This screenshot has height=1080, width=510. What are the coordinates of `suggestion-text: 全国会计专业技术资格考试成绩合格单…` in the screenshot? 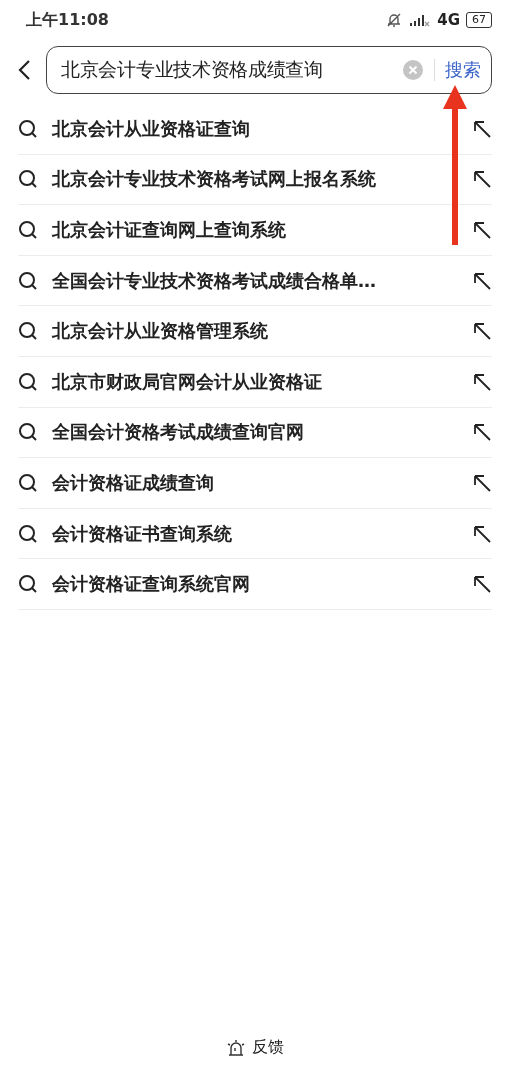 It's located at (214, 280).